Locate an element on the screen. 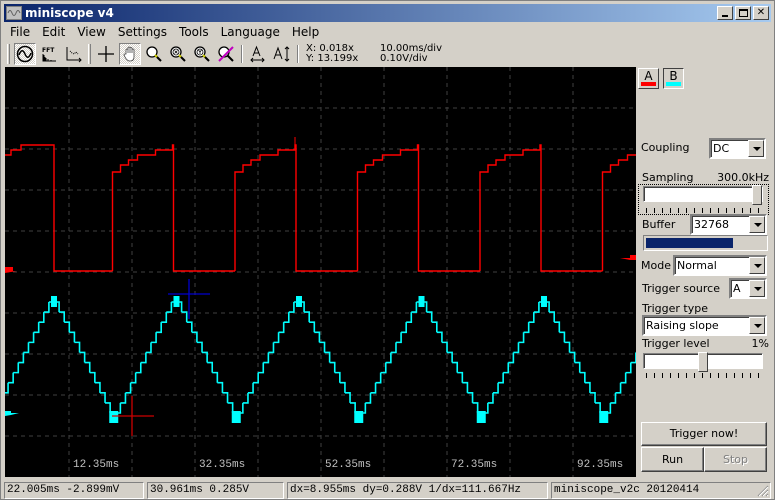 This screenshot has width=775, height=500. autoscale-y-button is located at coordinates (282, 54).